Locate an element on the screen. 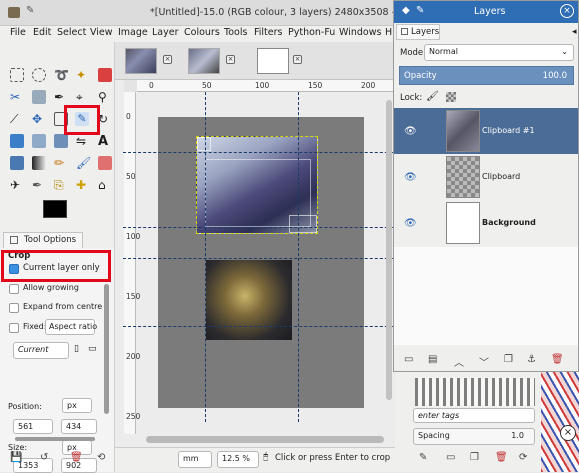 The width and height of the screenshot is (579, 473). gradient-icon is located at coordinates (39, 163).